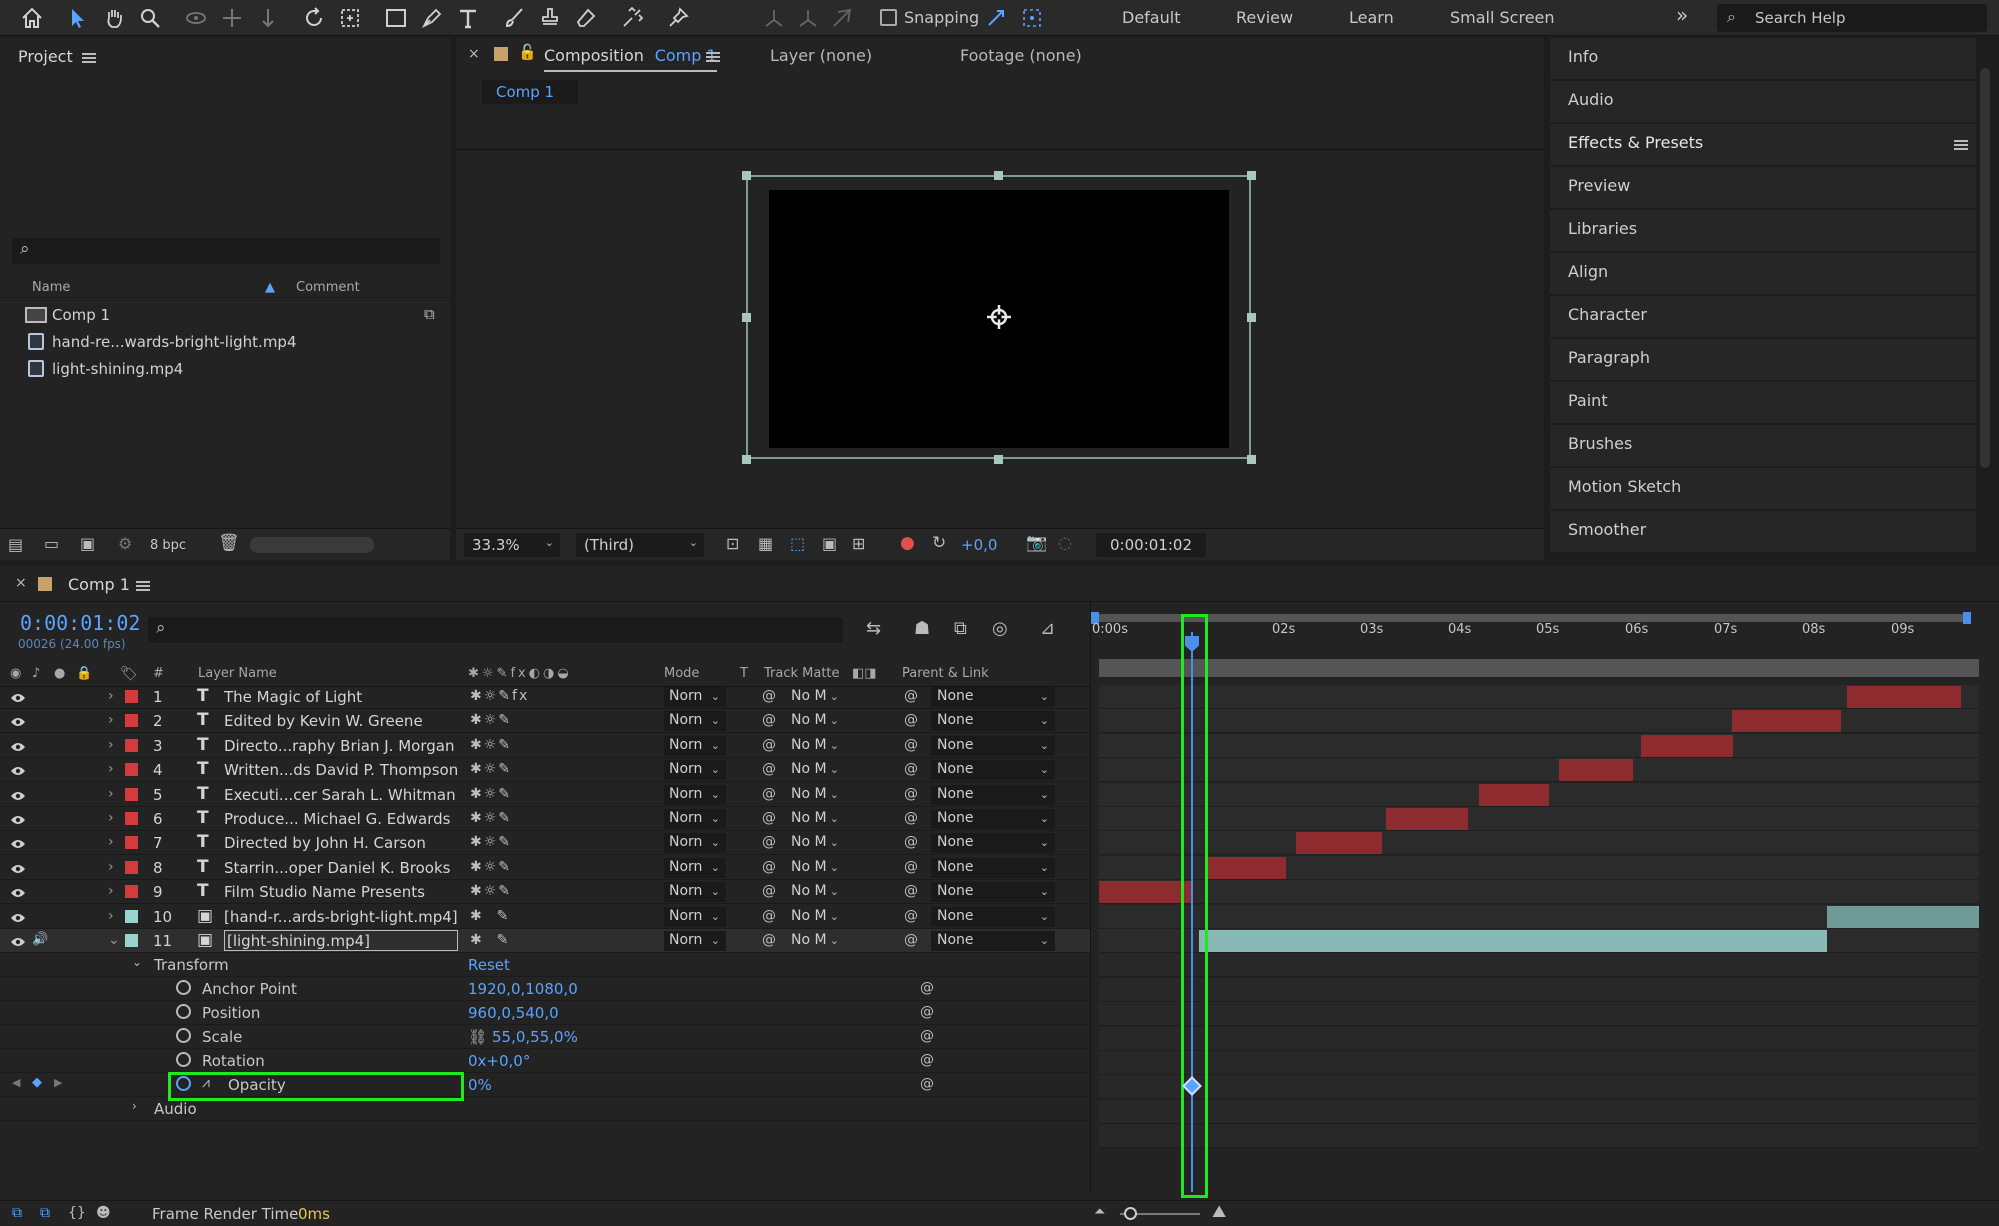 Image resolution: width=1999 pixels, height=1226 pixels. Describe the element at coordinates (125, 543) in the screenshot. I see `project-settings-icon: ⚙` at that location.